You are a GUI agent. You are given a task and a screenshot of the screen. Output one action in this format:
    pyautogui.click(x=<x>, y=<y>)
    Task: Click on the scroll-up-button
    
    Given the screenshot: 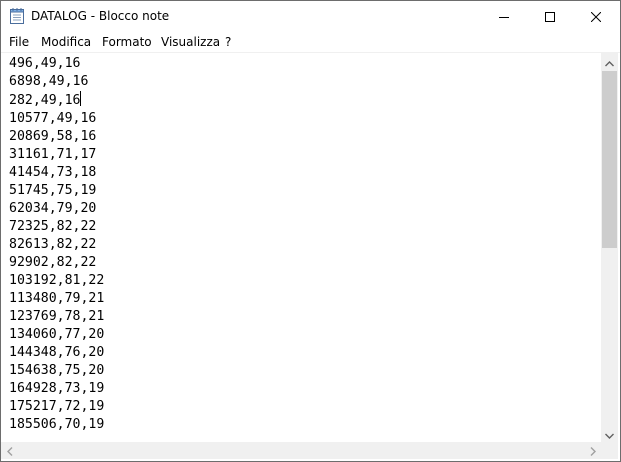 What is the action you would take?
    pyautogui.click(x=609, y=61)
    